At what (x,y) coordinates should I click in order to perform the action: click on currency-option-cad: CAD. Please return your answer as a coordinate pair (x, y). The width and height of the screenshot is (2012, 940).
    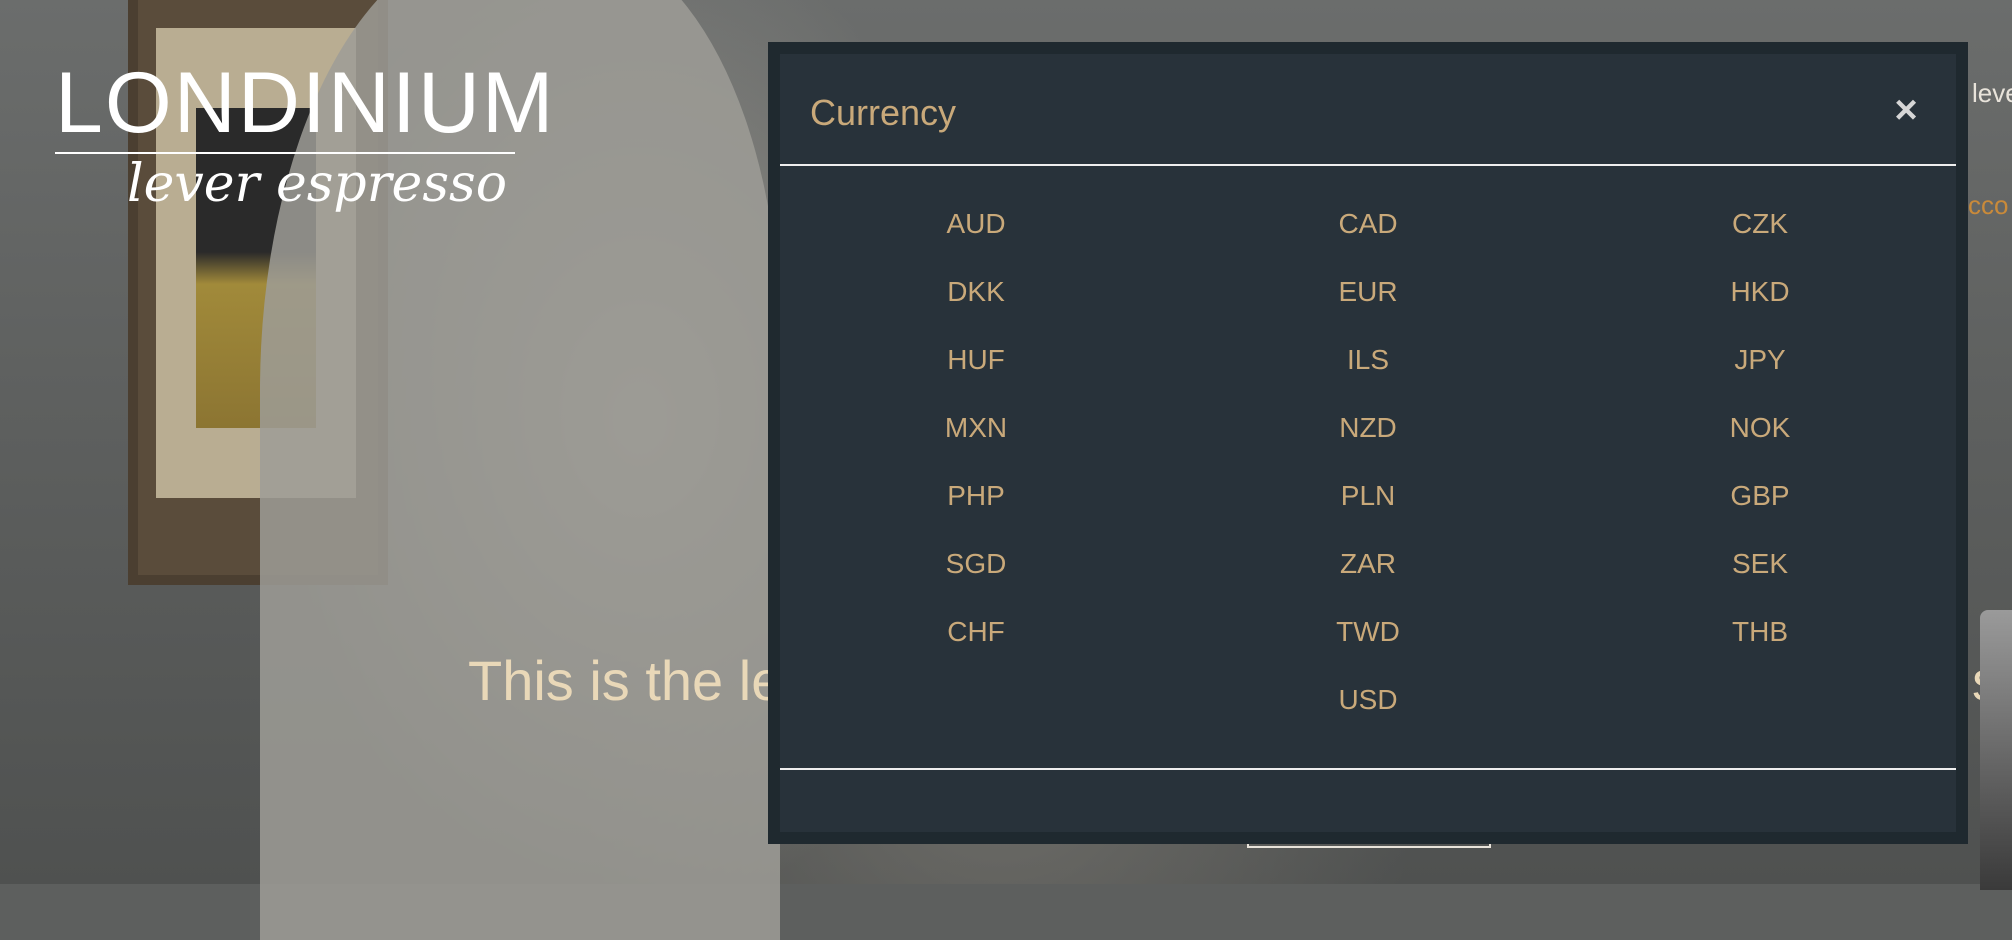
    Looking at the image, I should click on (1368, 224).